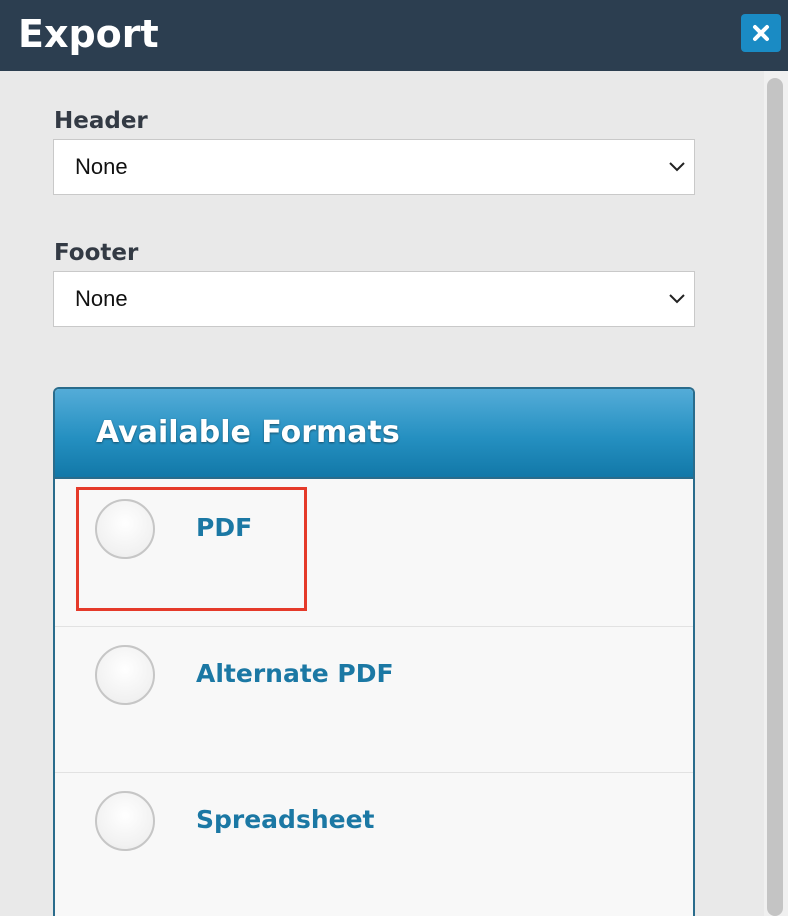 The width and height of the screenshot is (788, 916). Describe the element at coordinates (101, 121) in the screenshot. I see `header-label: Header` at that location.